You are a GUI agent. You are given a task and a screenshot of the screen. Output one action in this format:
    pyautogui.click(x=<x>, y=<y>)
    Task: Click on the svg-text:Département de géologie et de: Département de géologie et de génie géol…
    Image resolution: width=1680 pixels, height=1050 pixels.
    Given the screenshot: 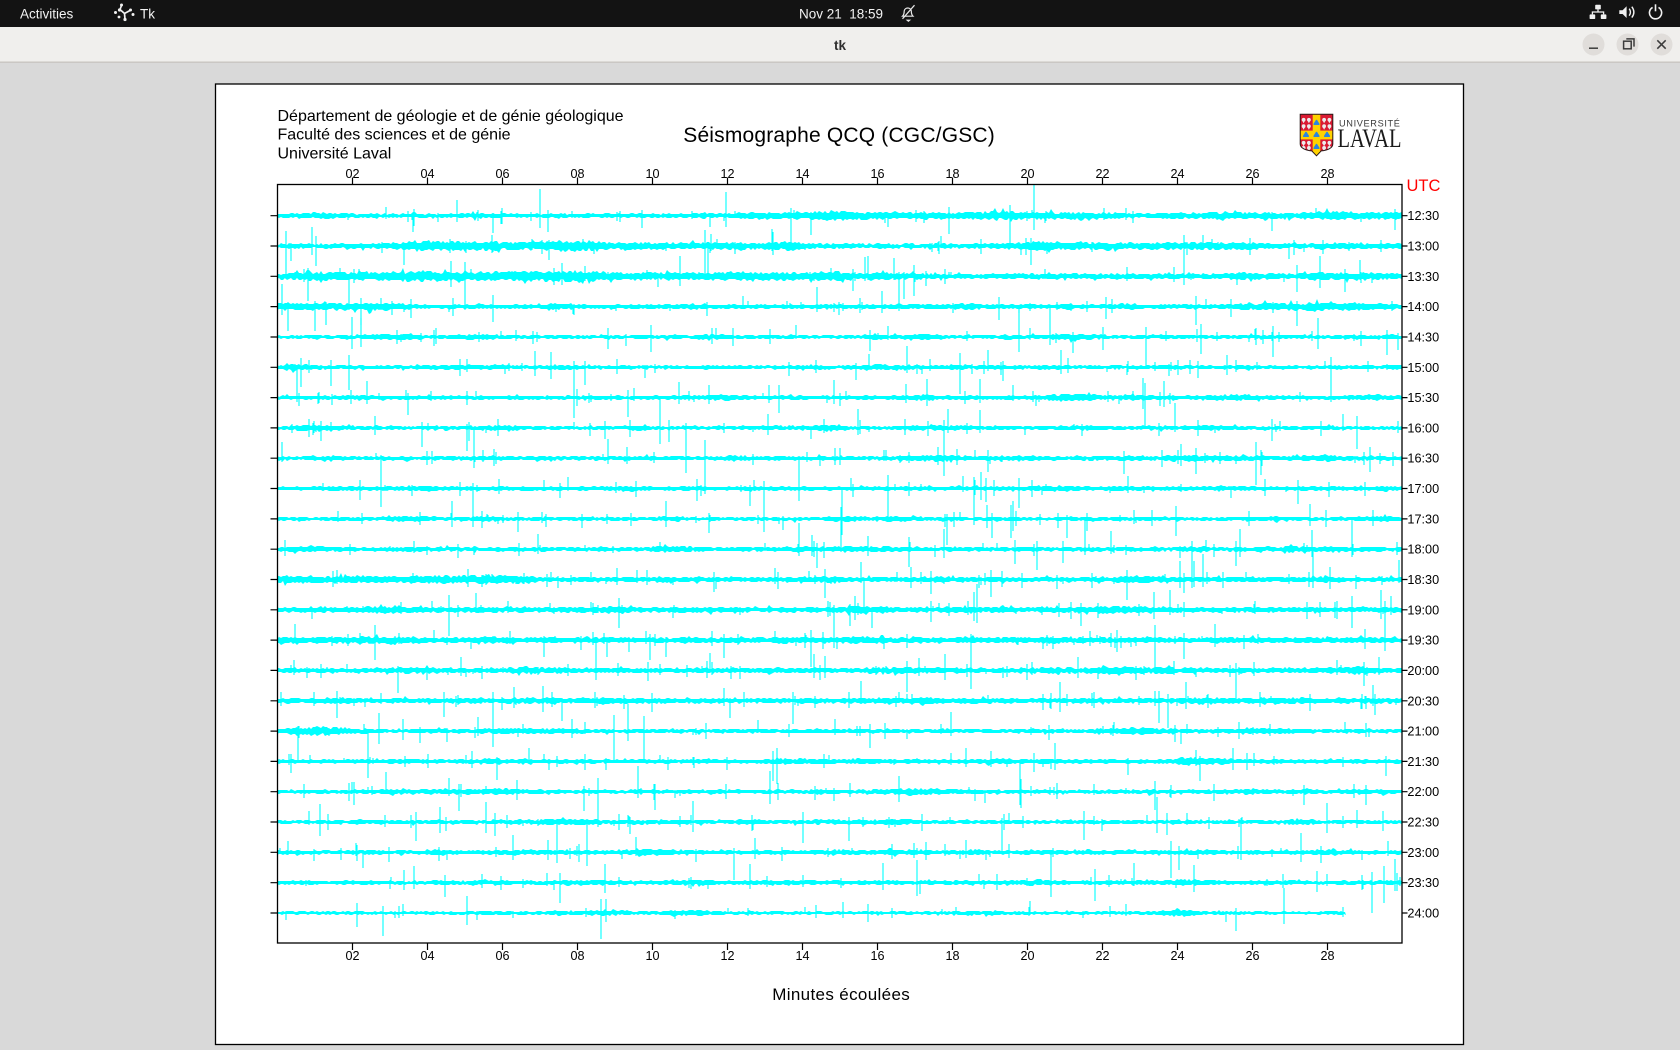 What is the action you would take?
    pyautogui.click(x=451, y=116)
    